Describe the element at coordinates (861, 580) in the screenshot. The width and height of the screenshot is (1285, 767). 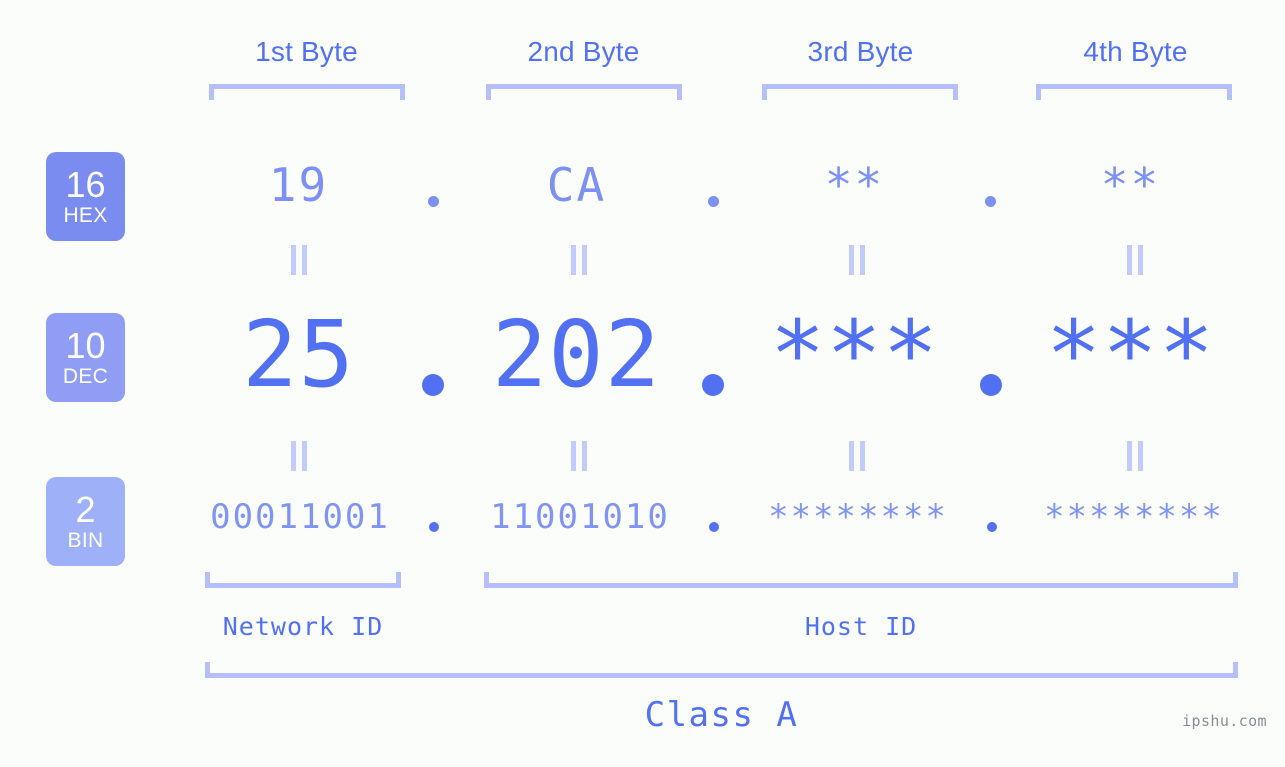
I see `host-id-bracket` at that location.